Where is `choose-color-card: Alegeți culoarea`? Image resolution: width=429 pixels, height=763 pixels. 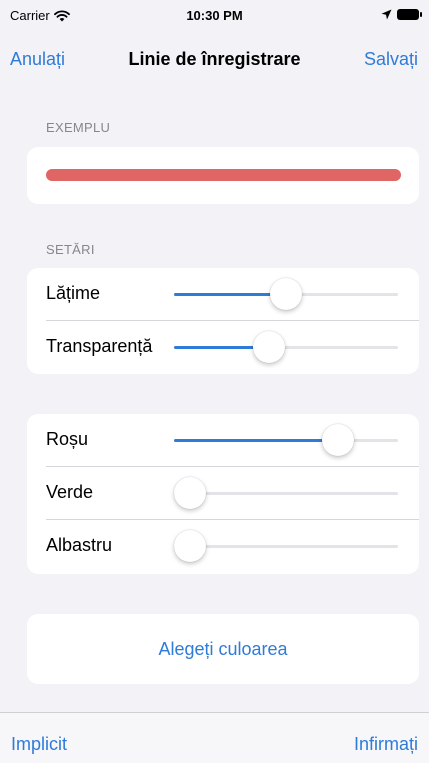
choose-color-card: Alegeți culoarea is located at coordinates (223, 649).